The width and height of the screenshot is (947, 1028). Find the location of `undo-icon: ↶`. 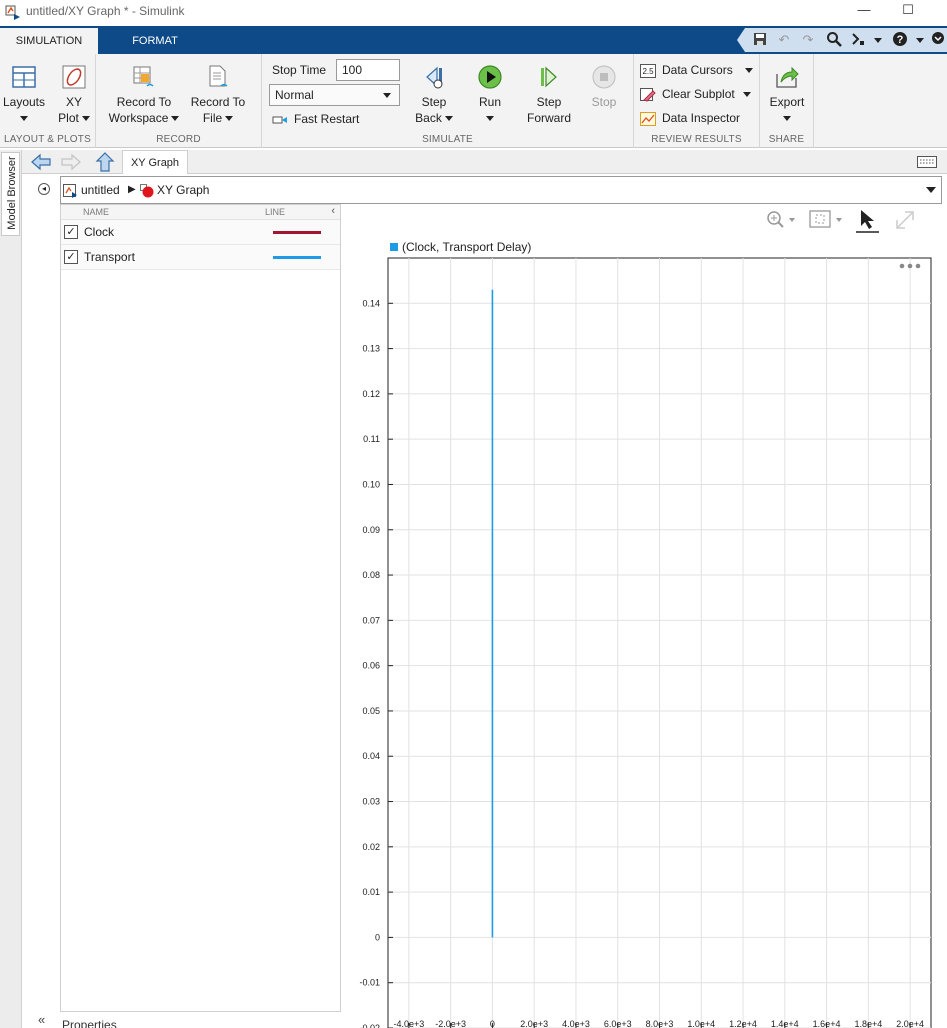

undo-icon: ↶ is located at coordinates (784, 40).